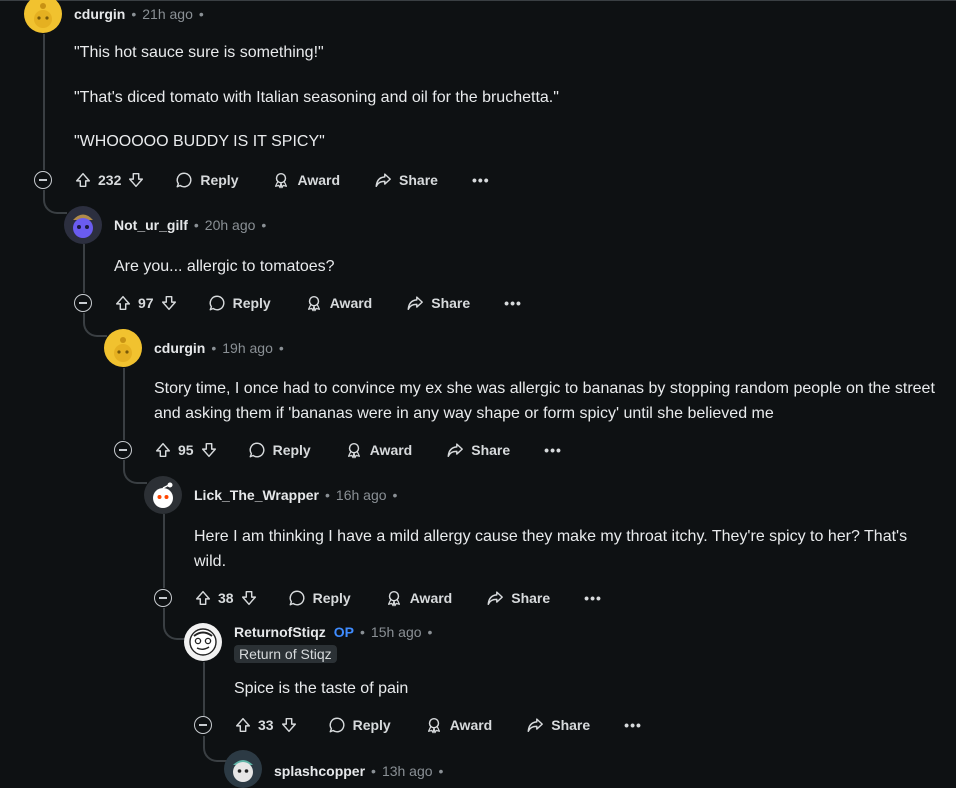  What do you see at coordinates (251, 303) in the screenshot?
I see `reply-label: Reply` at bounding box center [251, 303].